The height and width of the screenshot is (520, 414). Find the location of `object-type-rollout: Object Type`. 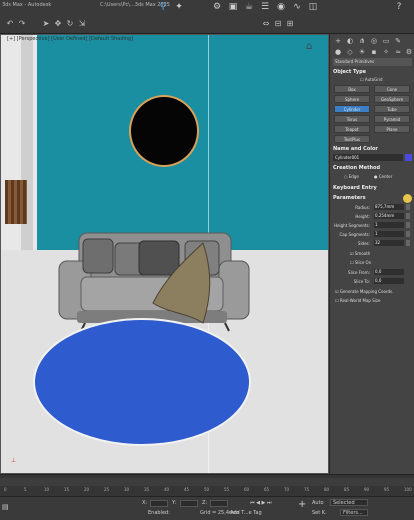

object-type-rollout: Object Type is located at coordinates (372, 72).